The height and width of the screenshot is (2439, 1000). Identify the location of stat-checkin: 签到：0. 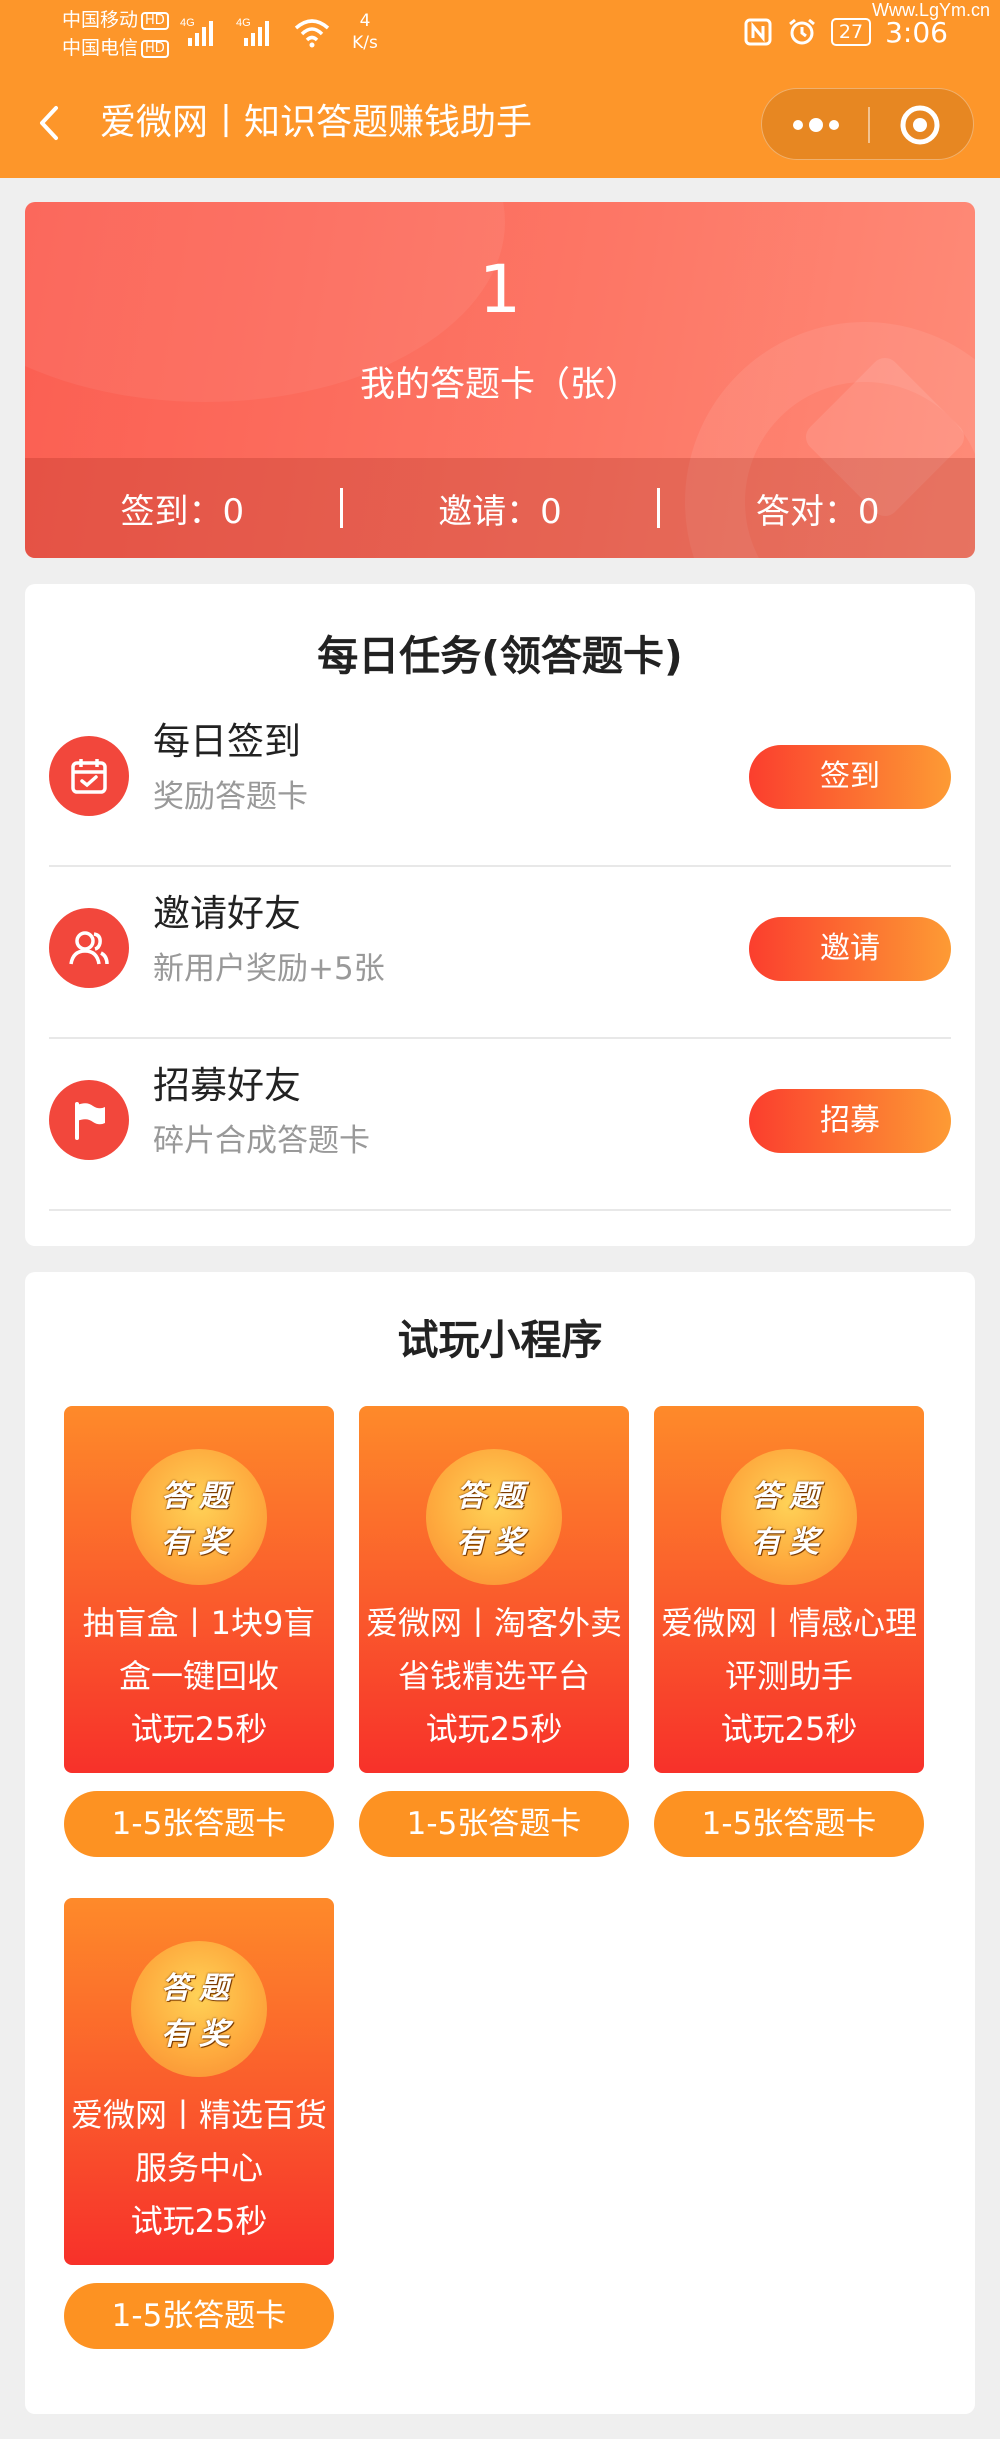
(182, 511).